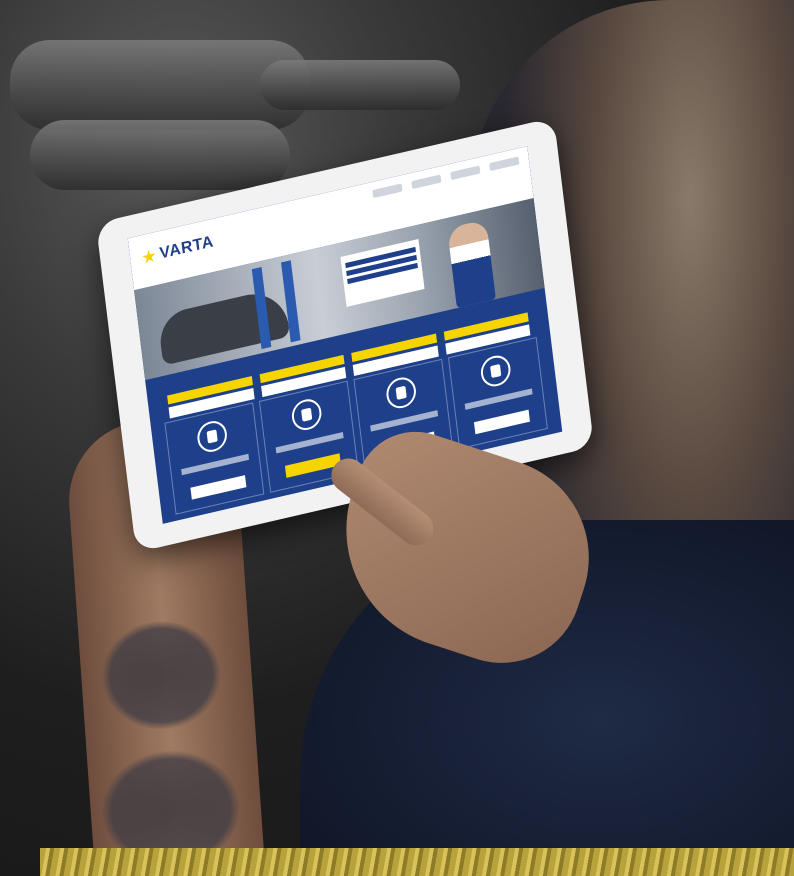 This screenshot has width=794, height=876. I want to click on car-image, so click(224, 326).